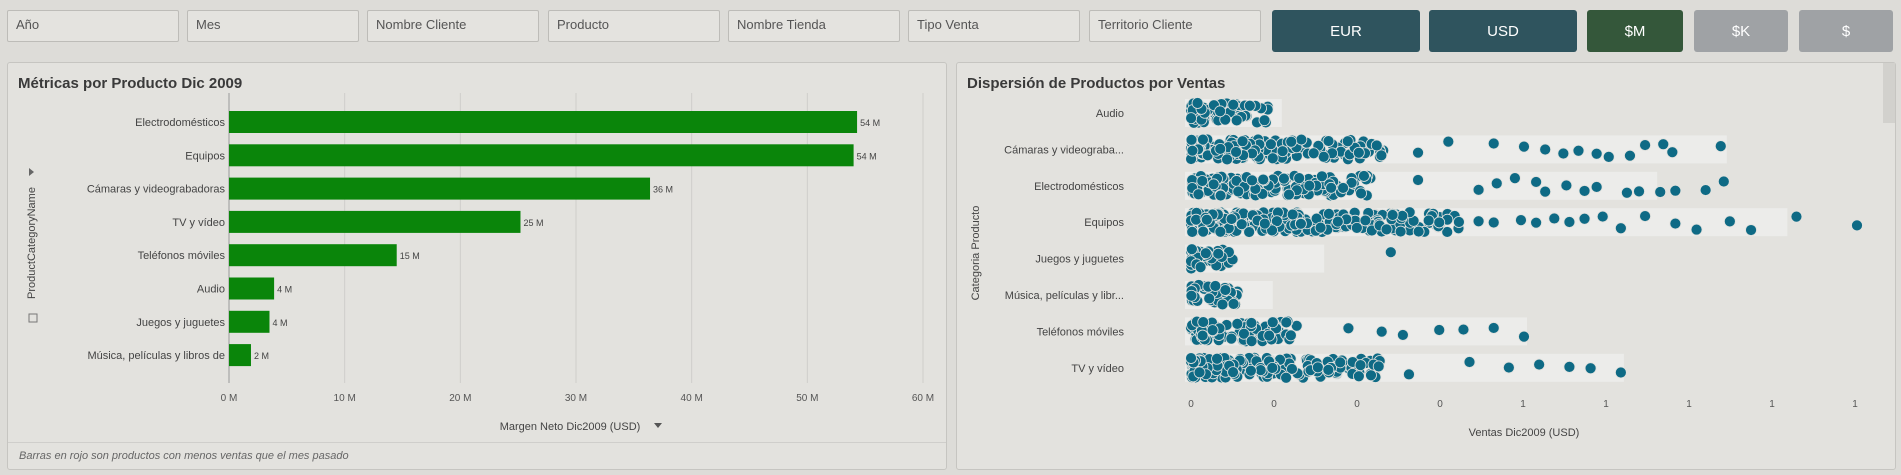  What do you see at coordinates (1503, 31) in the screenshot?
I see `usd-button: USD` at bounding box center [1503, 31].